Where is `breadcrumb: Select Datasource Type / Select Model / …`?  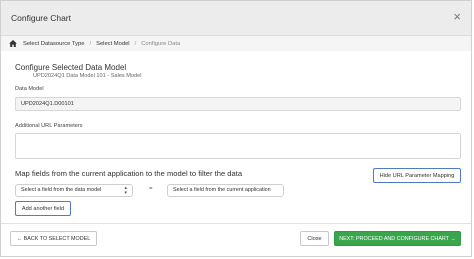
breadcrumb: Select Datasource Type / Select Model / … is located at coordinates (236, 43).